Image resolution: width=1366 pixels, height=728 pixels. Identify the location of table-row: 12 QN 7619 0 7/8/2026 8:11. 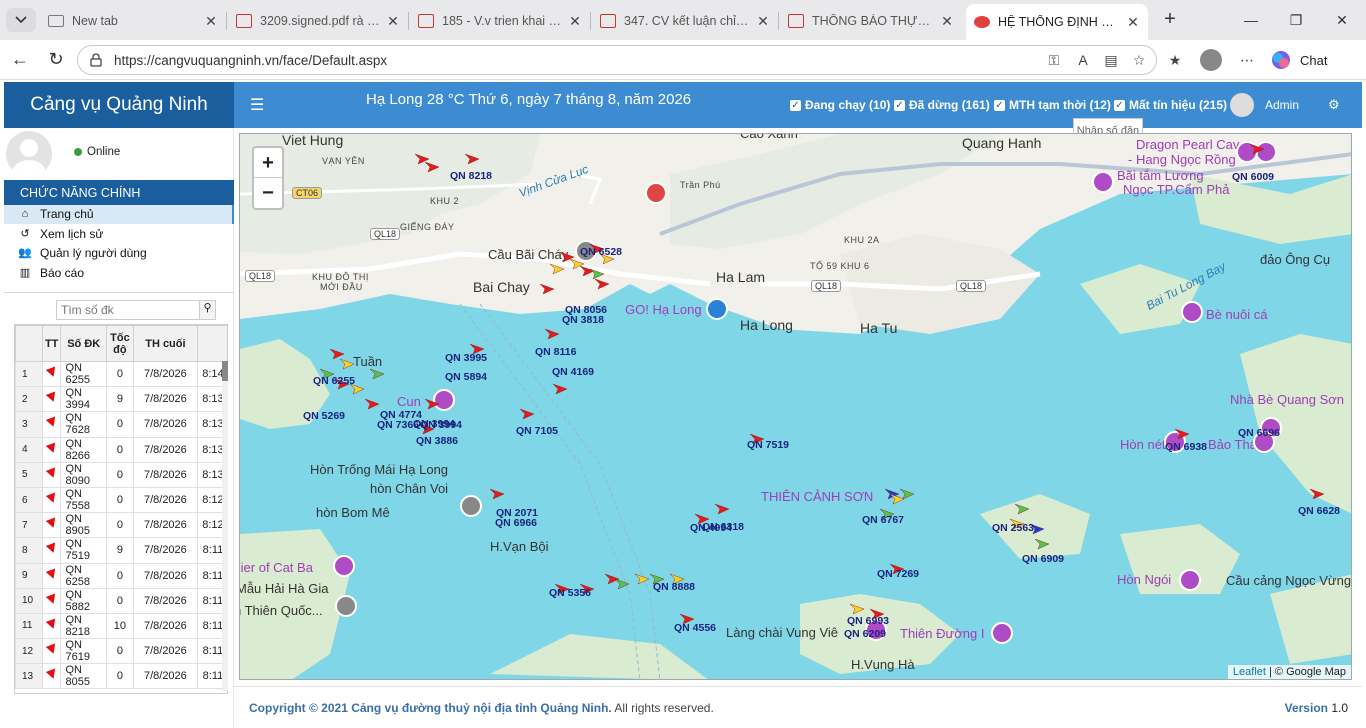
(121, 651).